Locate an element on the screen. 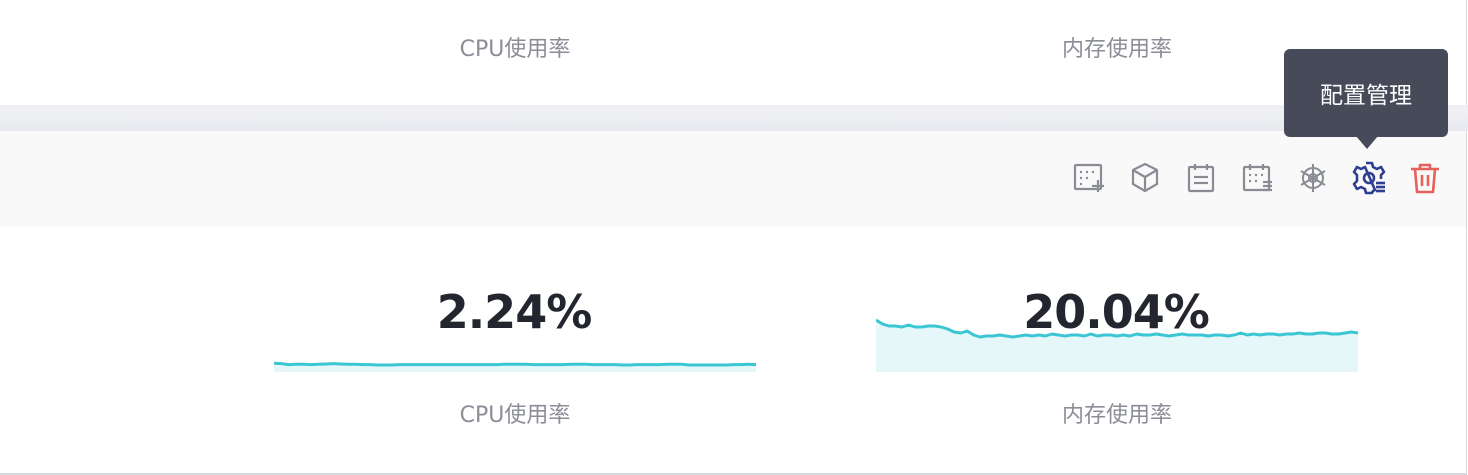 The height and width of the screenshot is (475, 1468). tooltip-arrow is located at coordinates (1367, 142).